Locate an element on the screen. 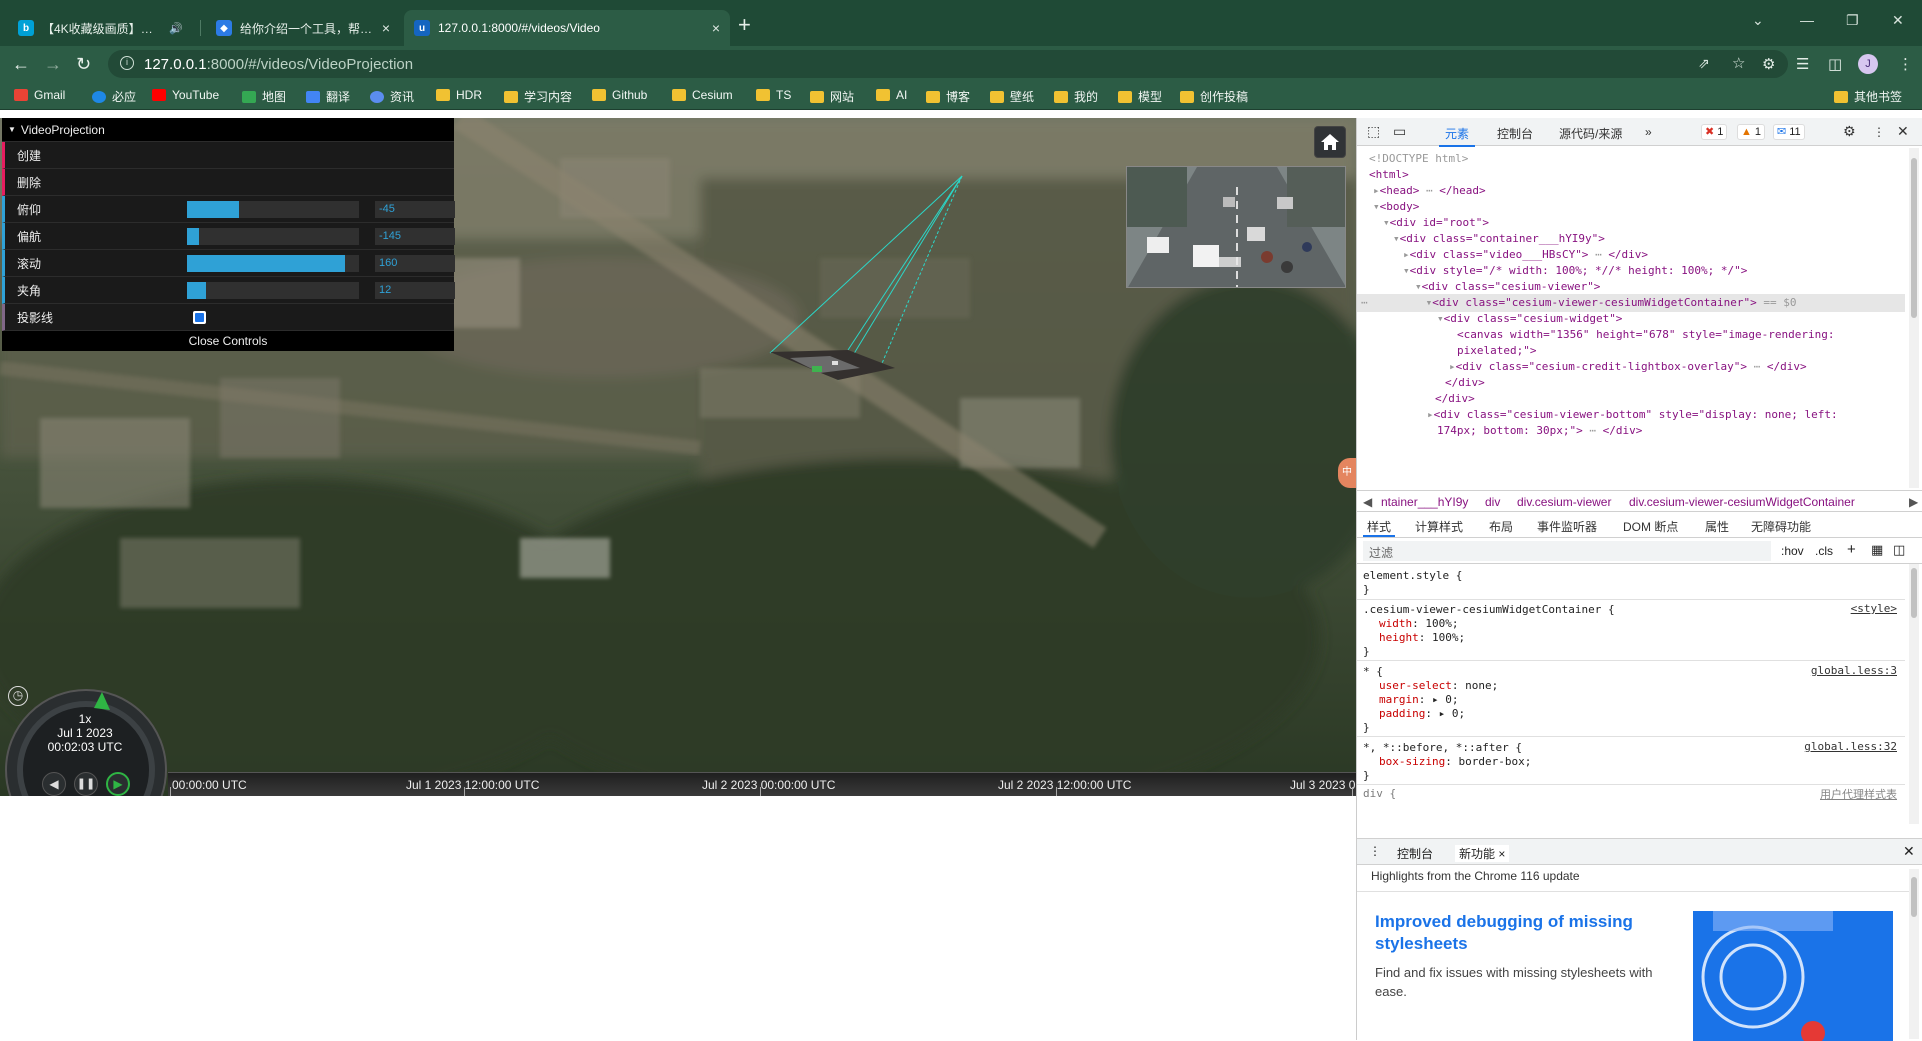 The width and height of the screenshot is (1922, 1041). close-window-button: ✕ is located at coordinates (1898, 20).